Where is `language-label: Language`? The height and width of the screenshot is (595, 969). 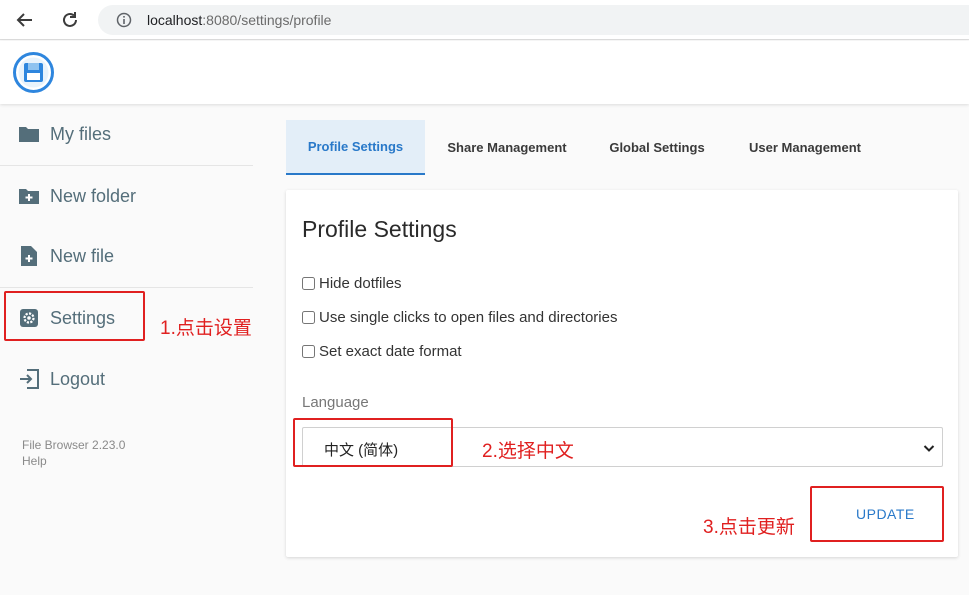
language-label: Language is located at coordinates (335, 402).